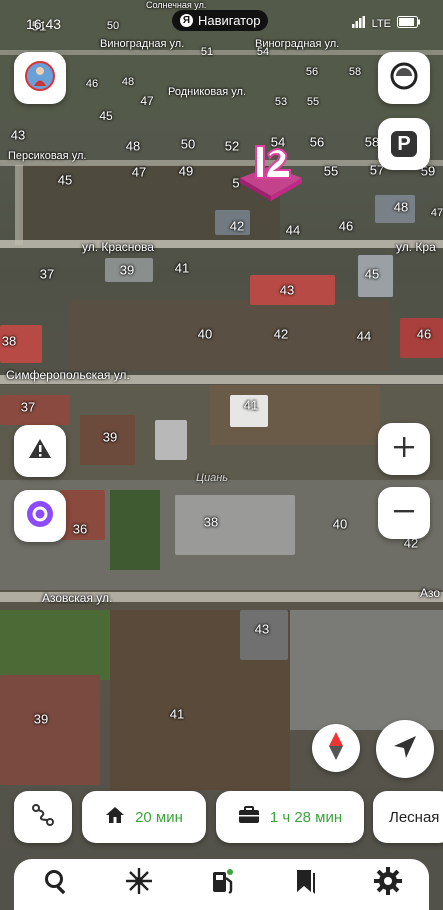  I want to click on search-button, so click(56, 883).